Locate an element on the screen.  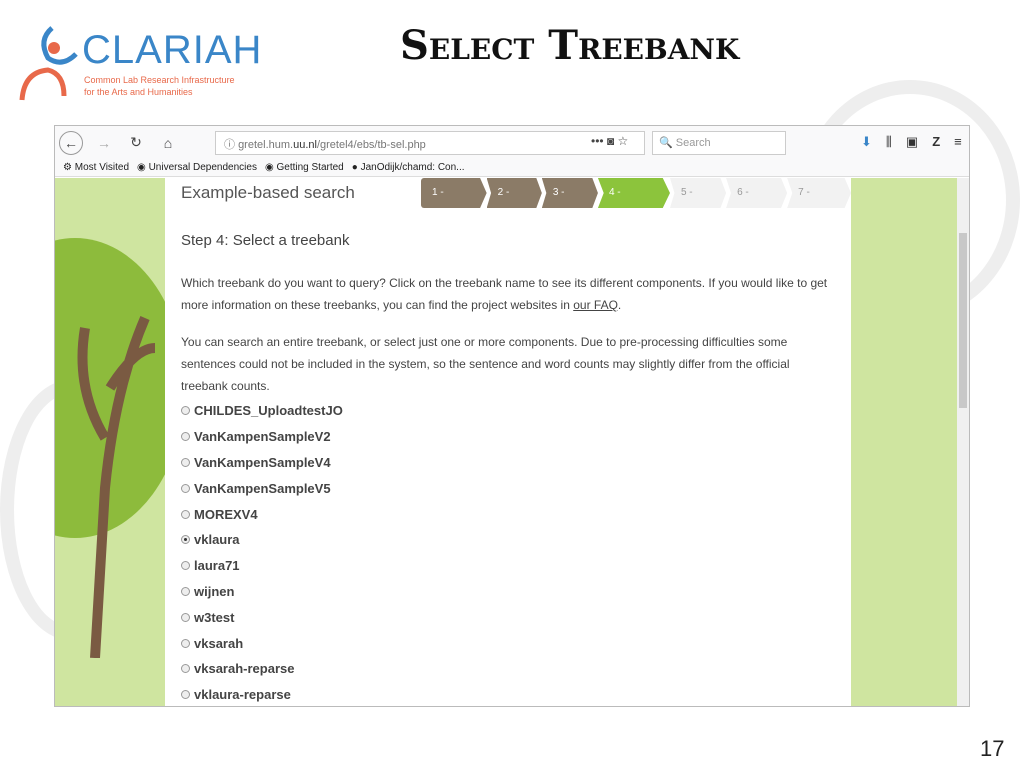
treebank-label: vksarah is located at coordinates (218, 643).